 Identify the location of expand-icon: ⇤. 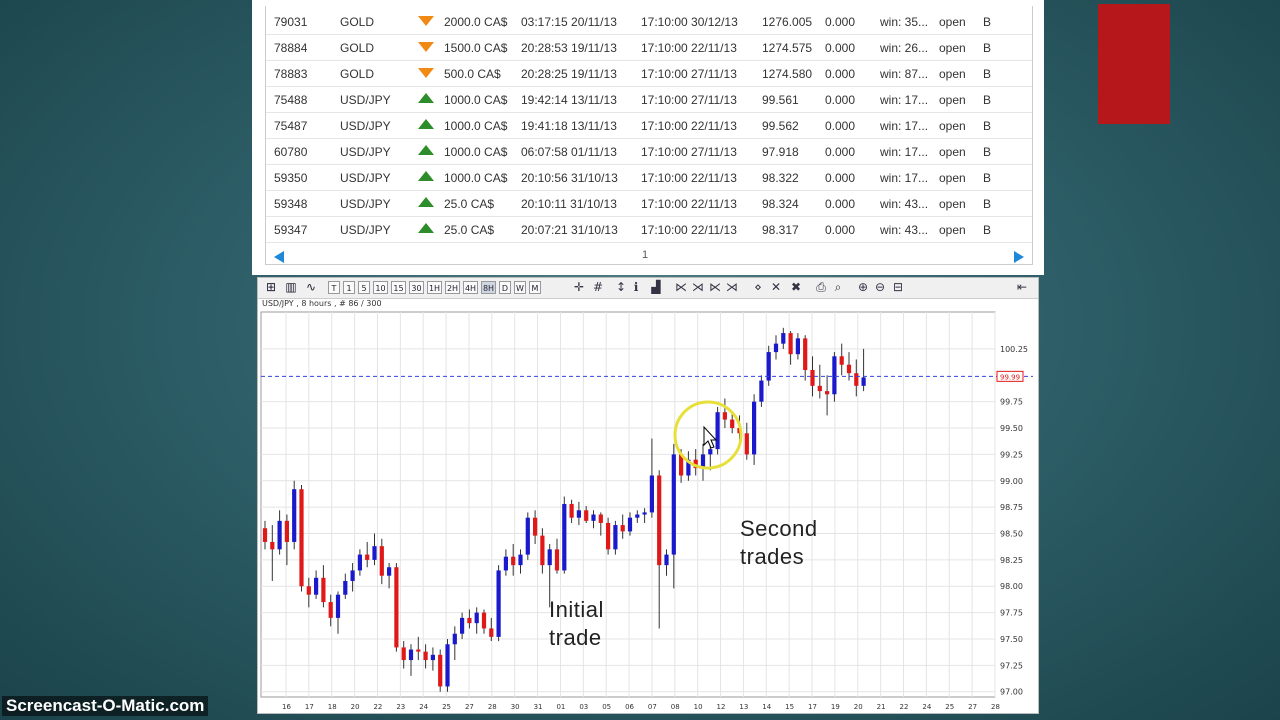
(1022, 287).